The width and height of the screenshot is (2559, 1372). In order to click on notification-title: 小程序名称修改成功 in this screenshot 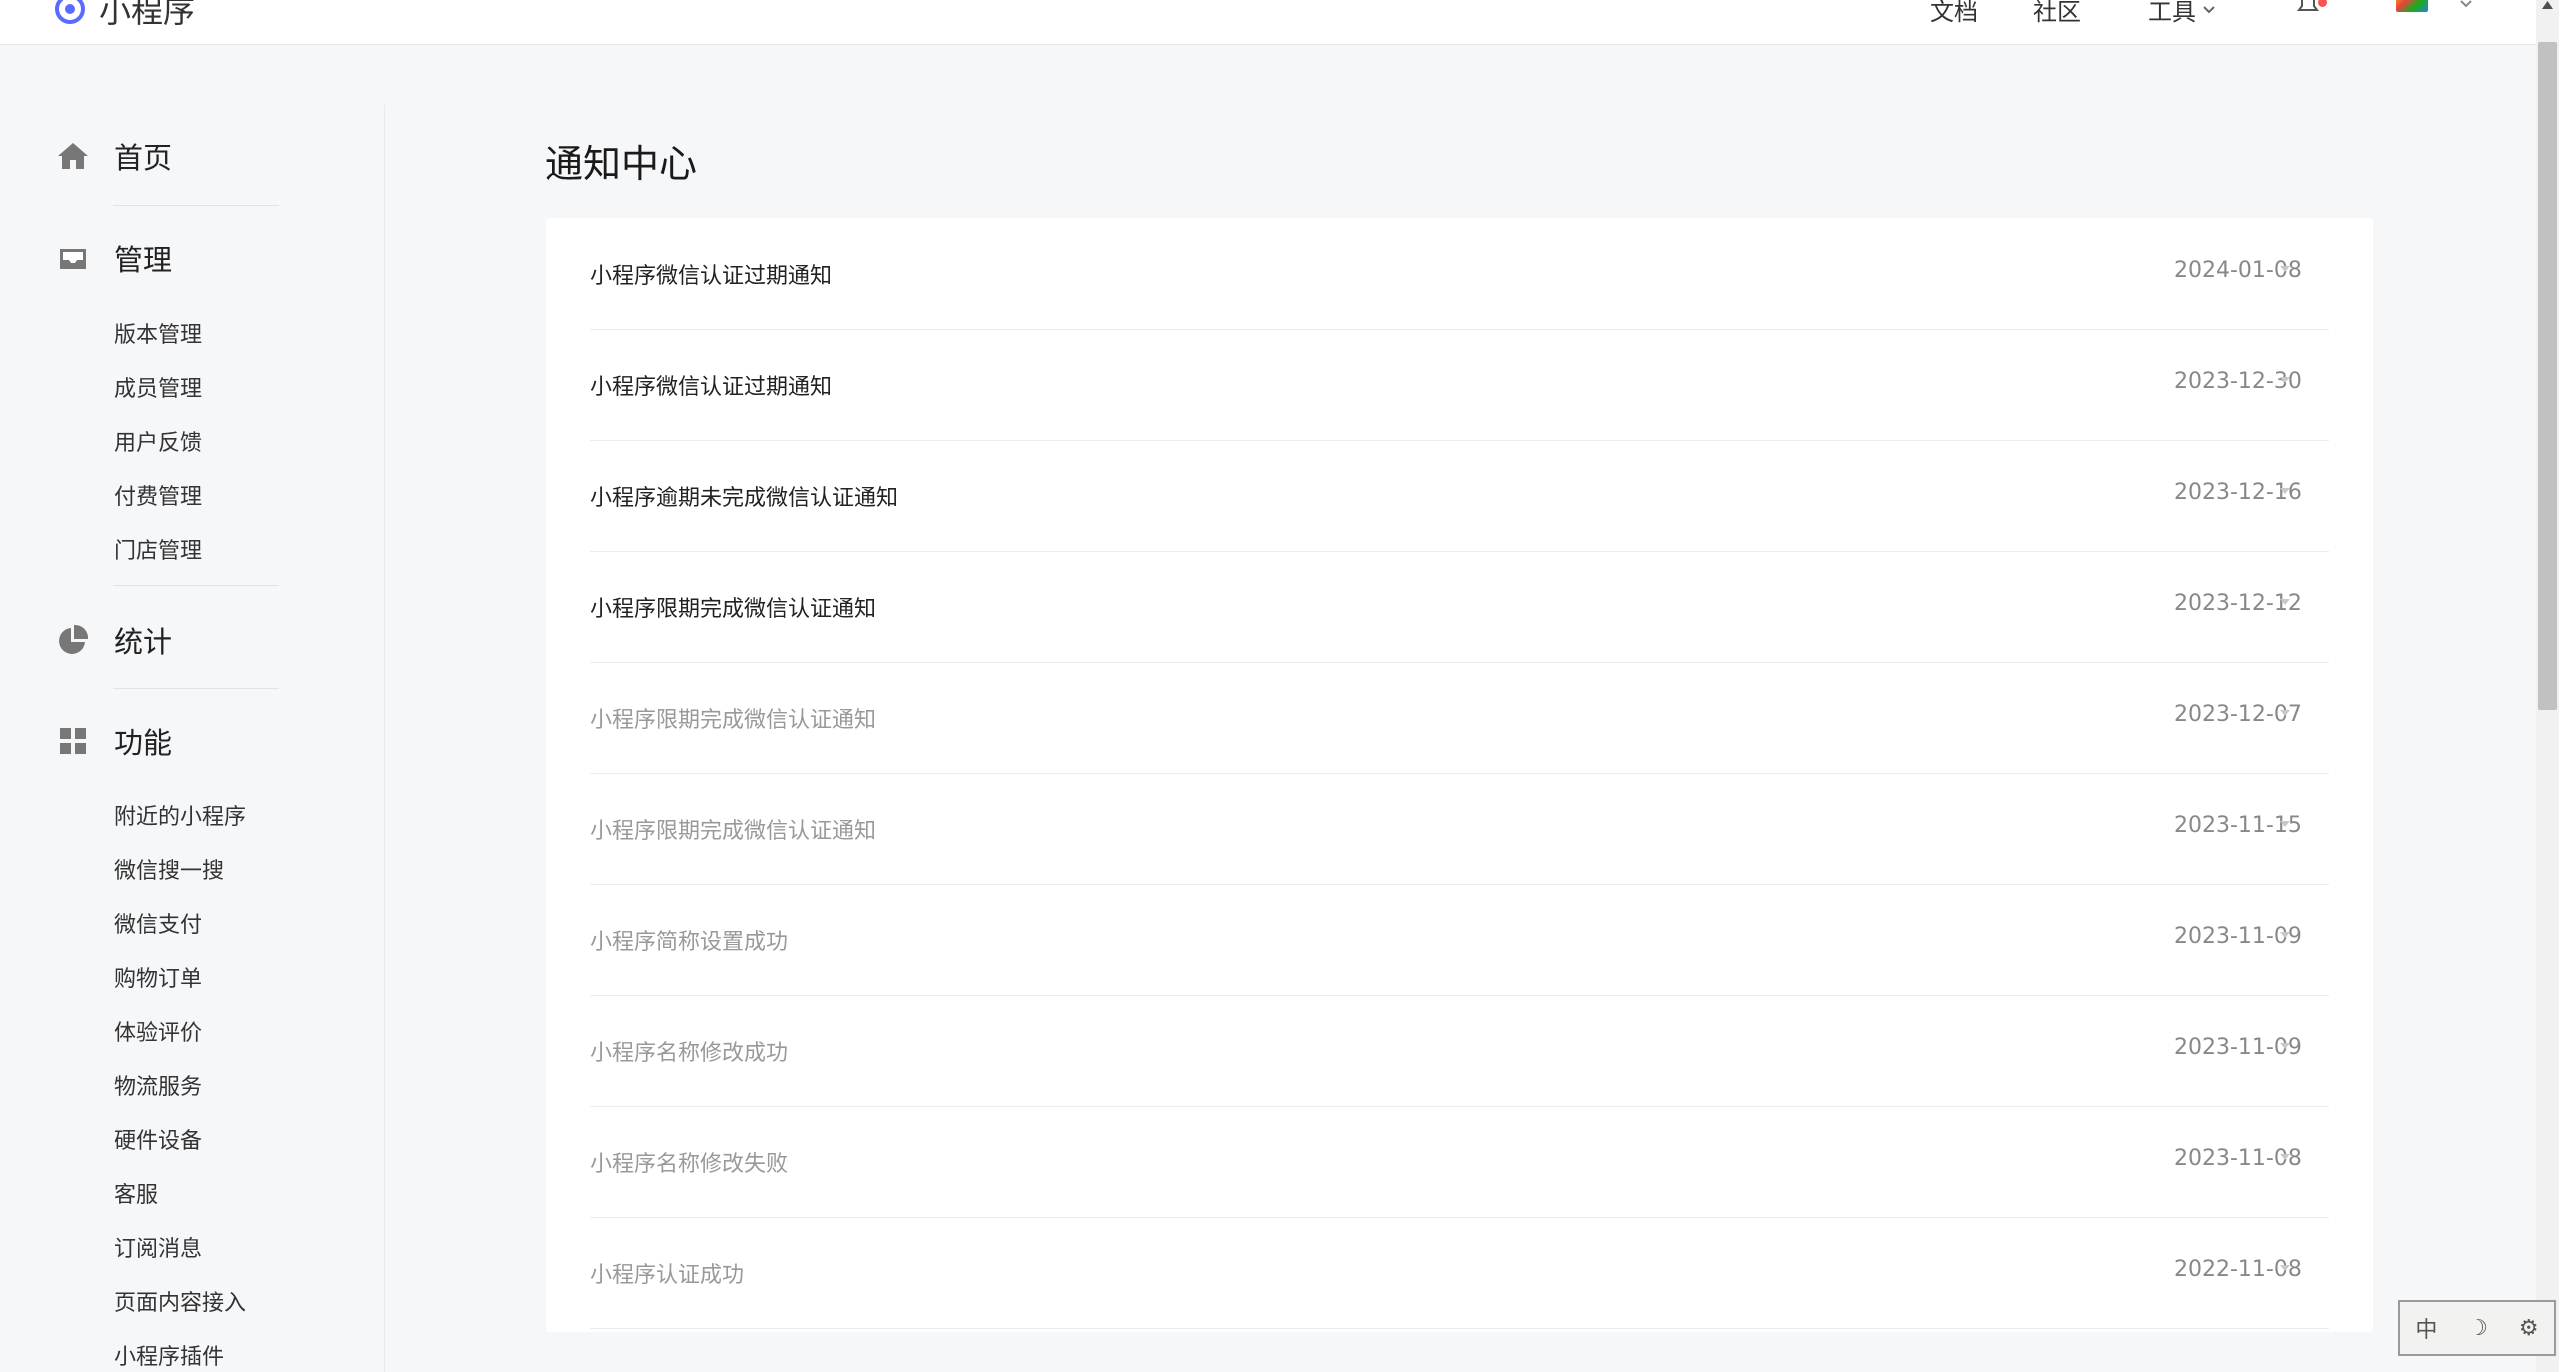, I will do `click(689, 1053)`.